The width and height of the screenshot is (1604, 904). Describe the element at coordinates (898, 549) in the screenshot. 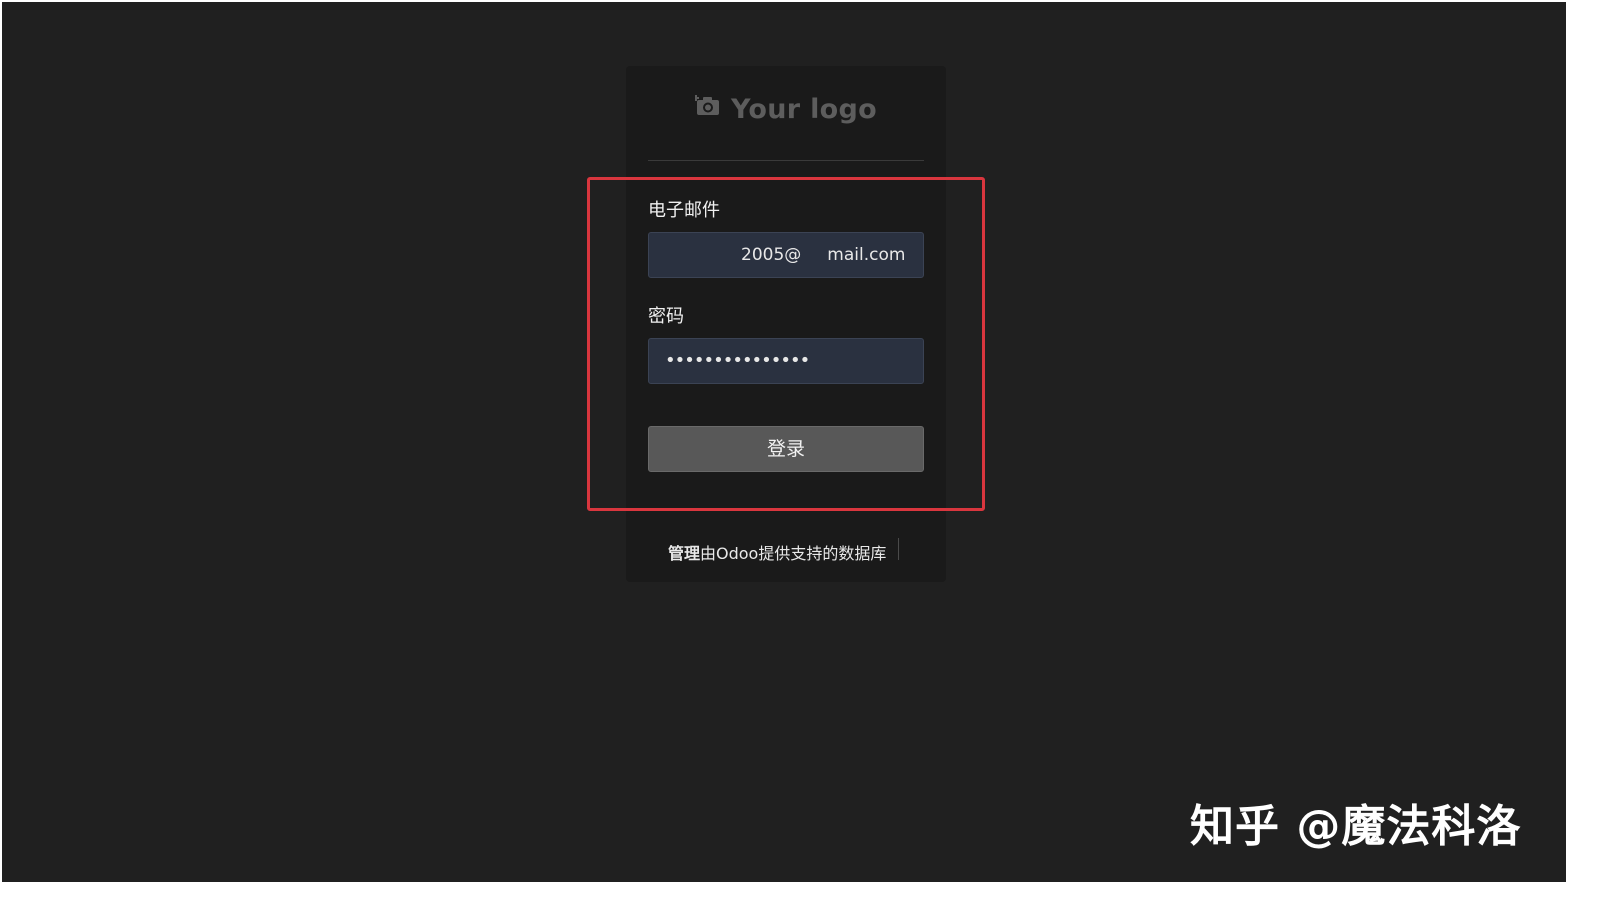

I see `footer-separator` at that location.